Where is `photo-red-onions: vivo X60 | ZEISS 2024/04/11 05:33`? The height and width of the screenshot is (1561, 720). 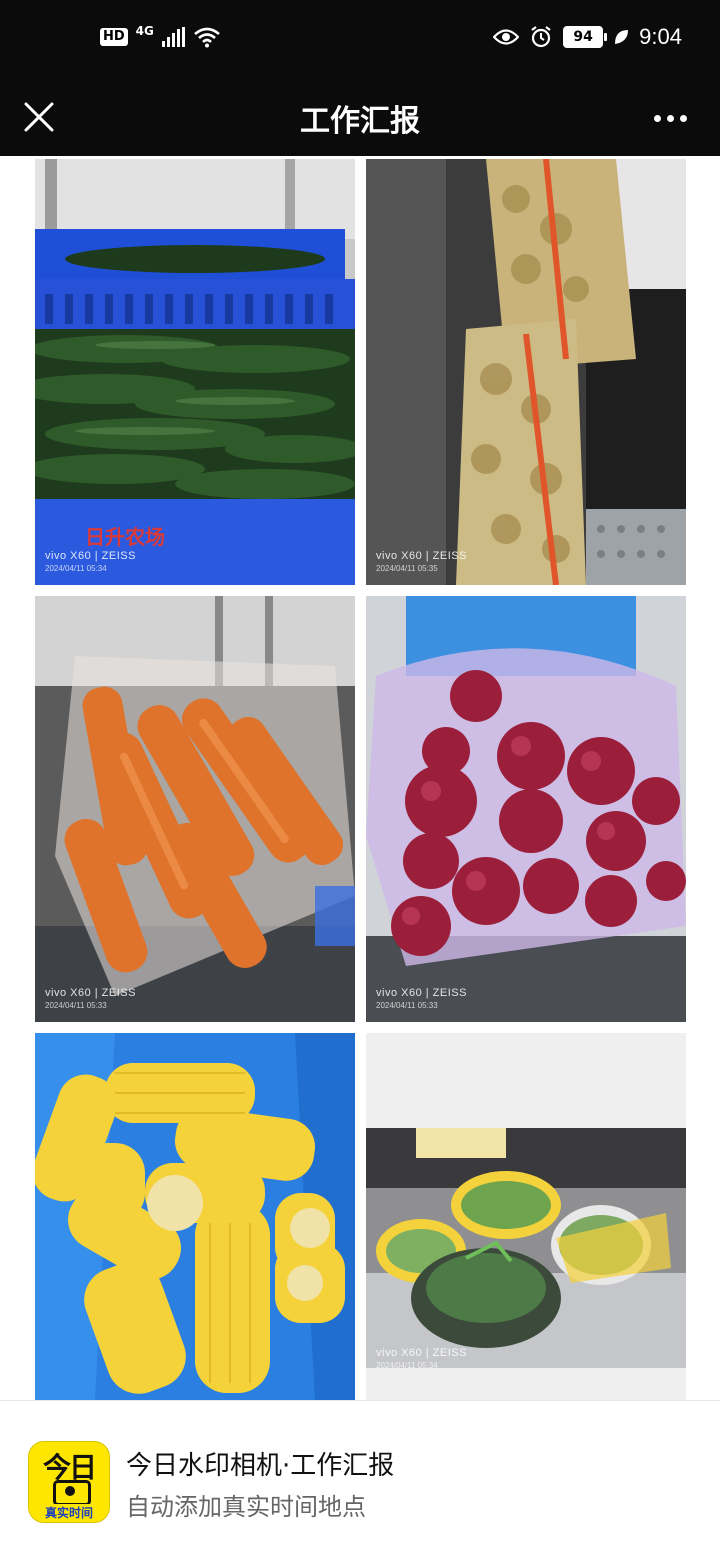 photo-red-onions: vivo X60 | ZEISS 2024/04/11 05:33 is located at coordinates (526, 809).